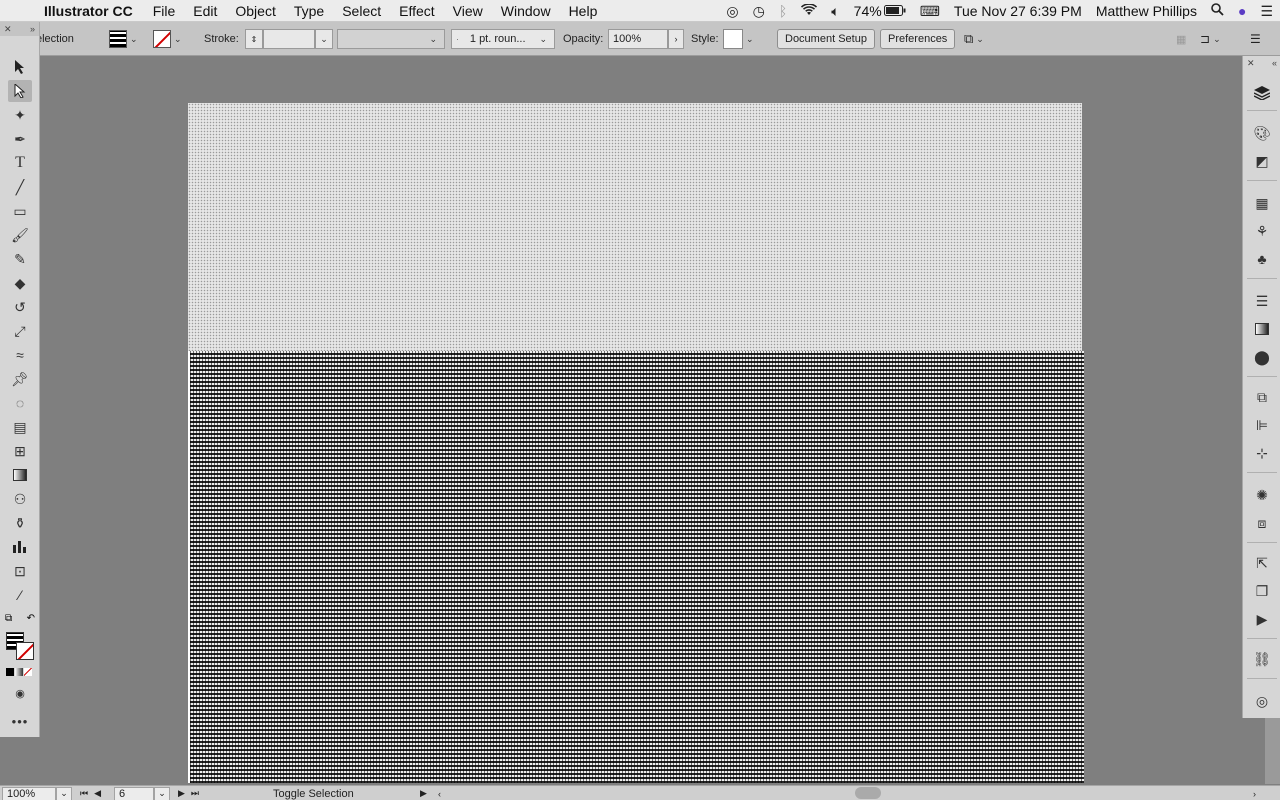  Describe the element at coordinates (740, 39) in the screenshot. I see `graphic-style-picker: ⌄` at that location.